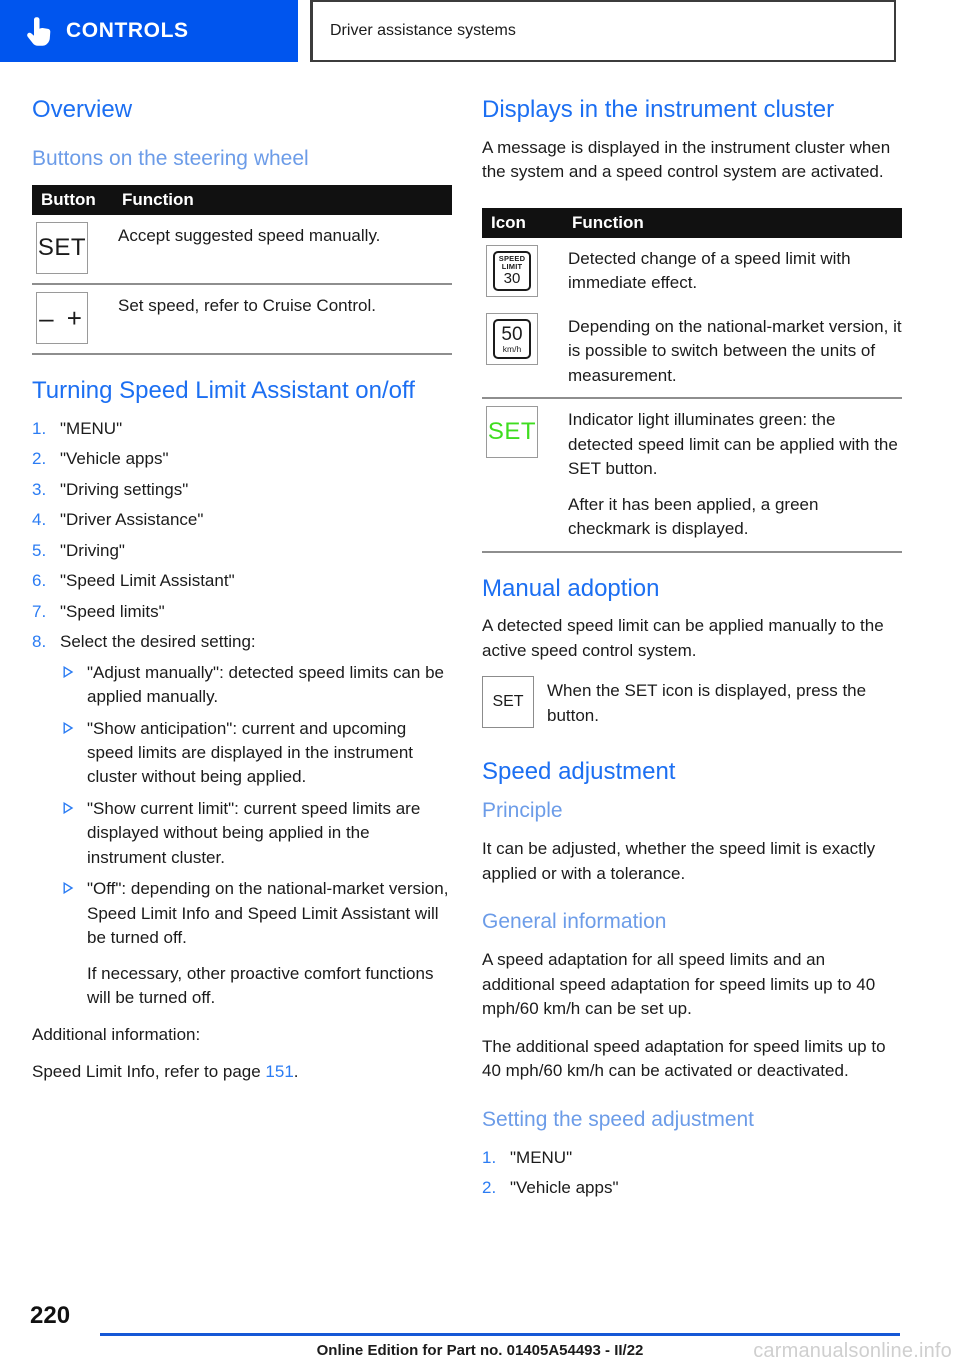 This screenshot has height=1363, width=960. I want to click on step-label: "Driving", so click(92, 550).